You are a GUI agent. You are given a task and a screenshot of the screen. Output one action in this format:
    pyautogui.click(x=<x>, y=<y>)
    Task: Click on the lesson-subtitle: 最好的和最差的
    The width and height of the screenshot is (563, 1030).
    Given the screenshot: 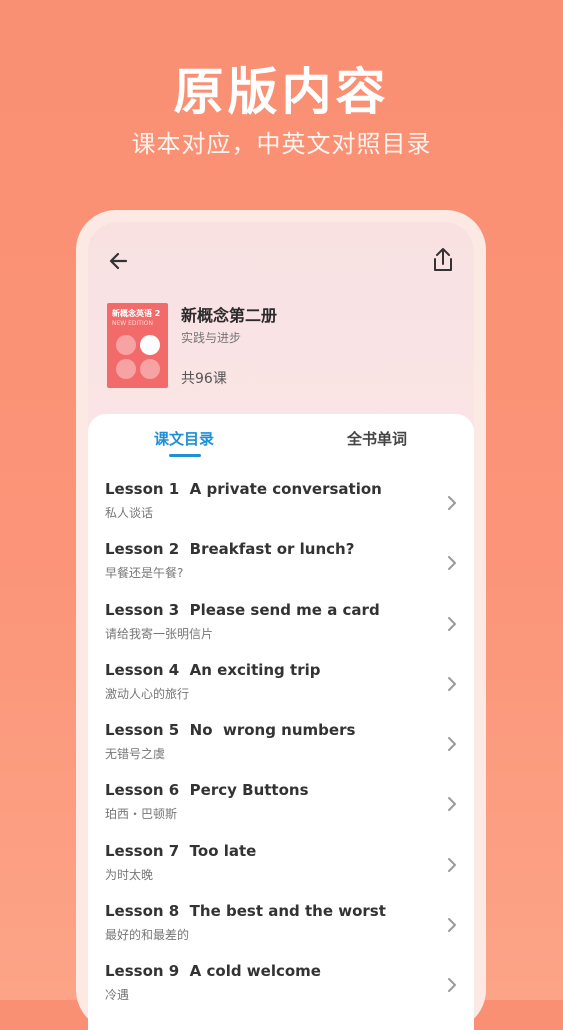 What is the action you would take?
    pyautogui.click(x=147, y=935)
    